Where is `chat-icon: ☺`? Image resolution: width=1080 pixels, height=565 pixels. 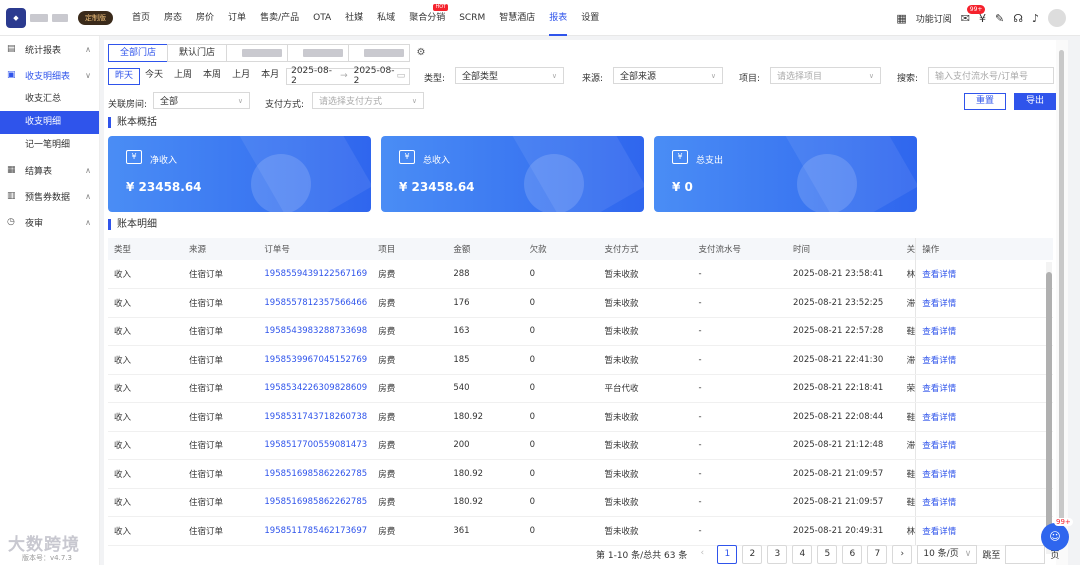 chat-icon: ☺ is located at coordinates (1055, 537).